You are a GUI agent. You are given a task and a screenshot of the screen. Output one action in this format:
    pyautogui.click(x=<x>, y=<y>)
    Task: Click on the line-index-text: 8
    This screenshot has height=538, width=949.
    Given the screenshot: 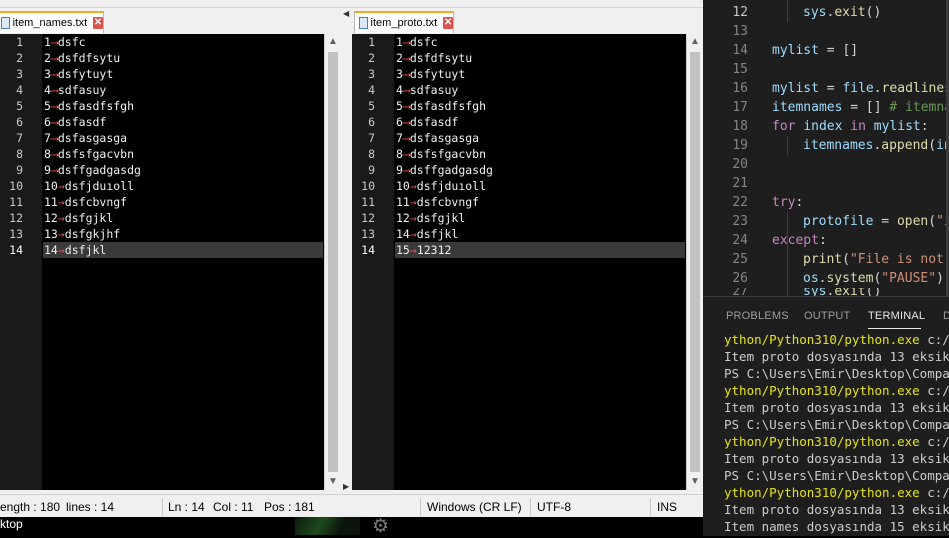 What is the action you would take?
    pyautogui.click(x=399, y=154)
    